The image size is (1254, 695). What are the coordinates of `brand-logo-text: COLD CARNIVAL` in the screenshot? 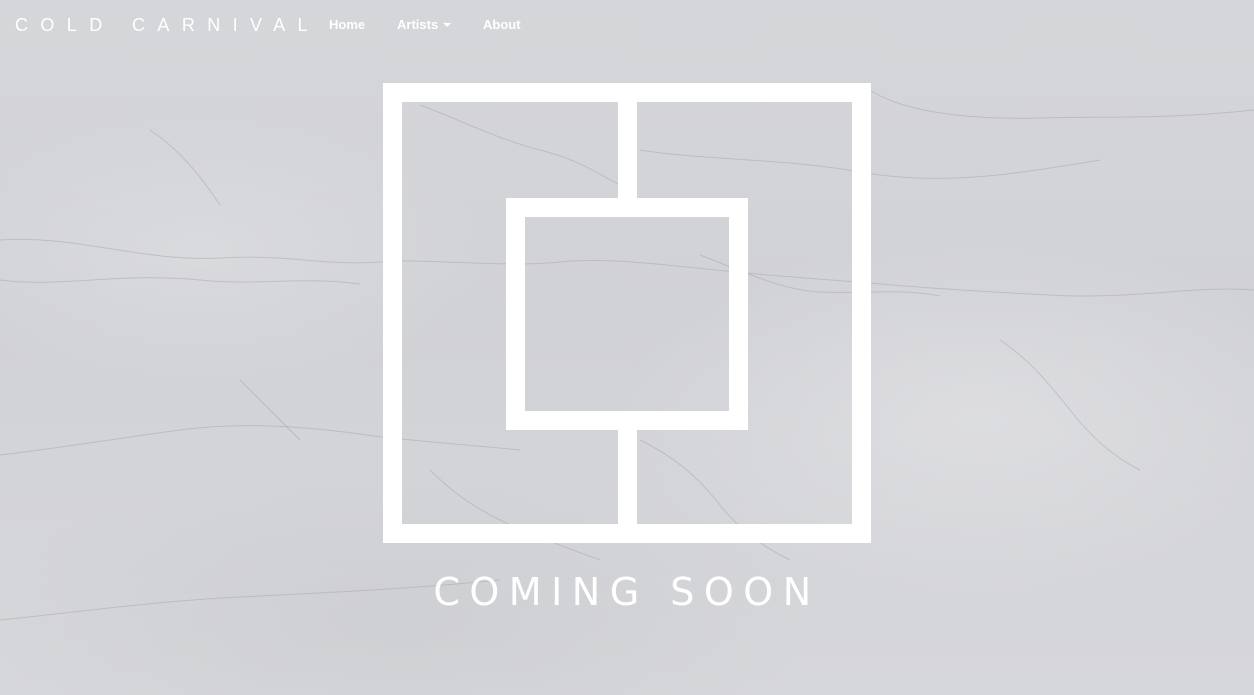 It's located at (167, 25).